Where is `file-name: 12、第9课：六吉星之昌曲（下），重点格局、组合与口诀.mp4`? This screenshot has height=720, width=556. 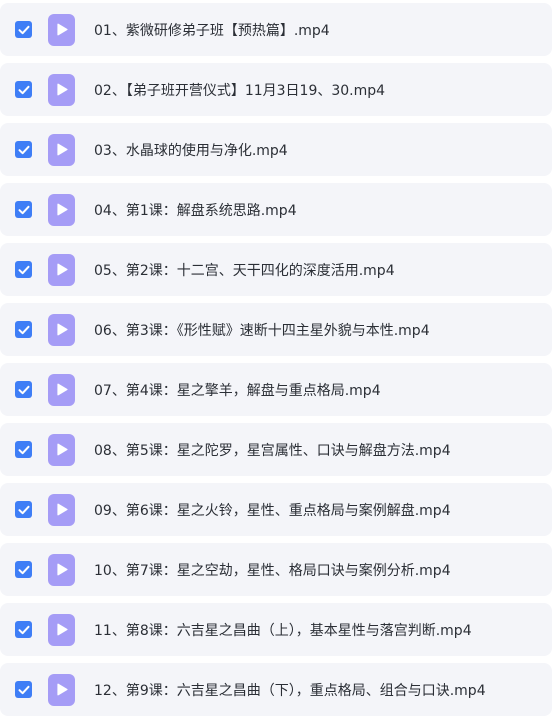
file-name: 12、第9课：六吉星之昌曲（下），重点格局、组合与口诀.mp4 is located at coordinates (290, 690).